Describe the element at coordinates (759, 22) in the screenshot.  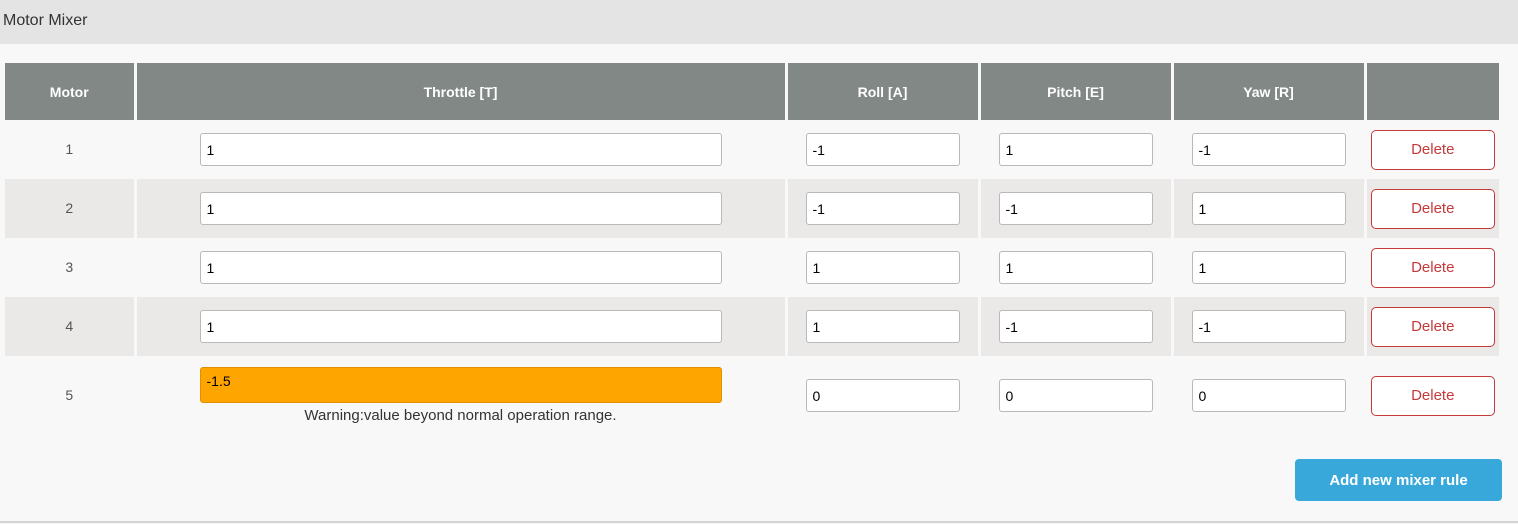
I see `panel-header: Motor Mixer` at that location.